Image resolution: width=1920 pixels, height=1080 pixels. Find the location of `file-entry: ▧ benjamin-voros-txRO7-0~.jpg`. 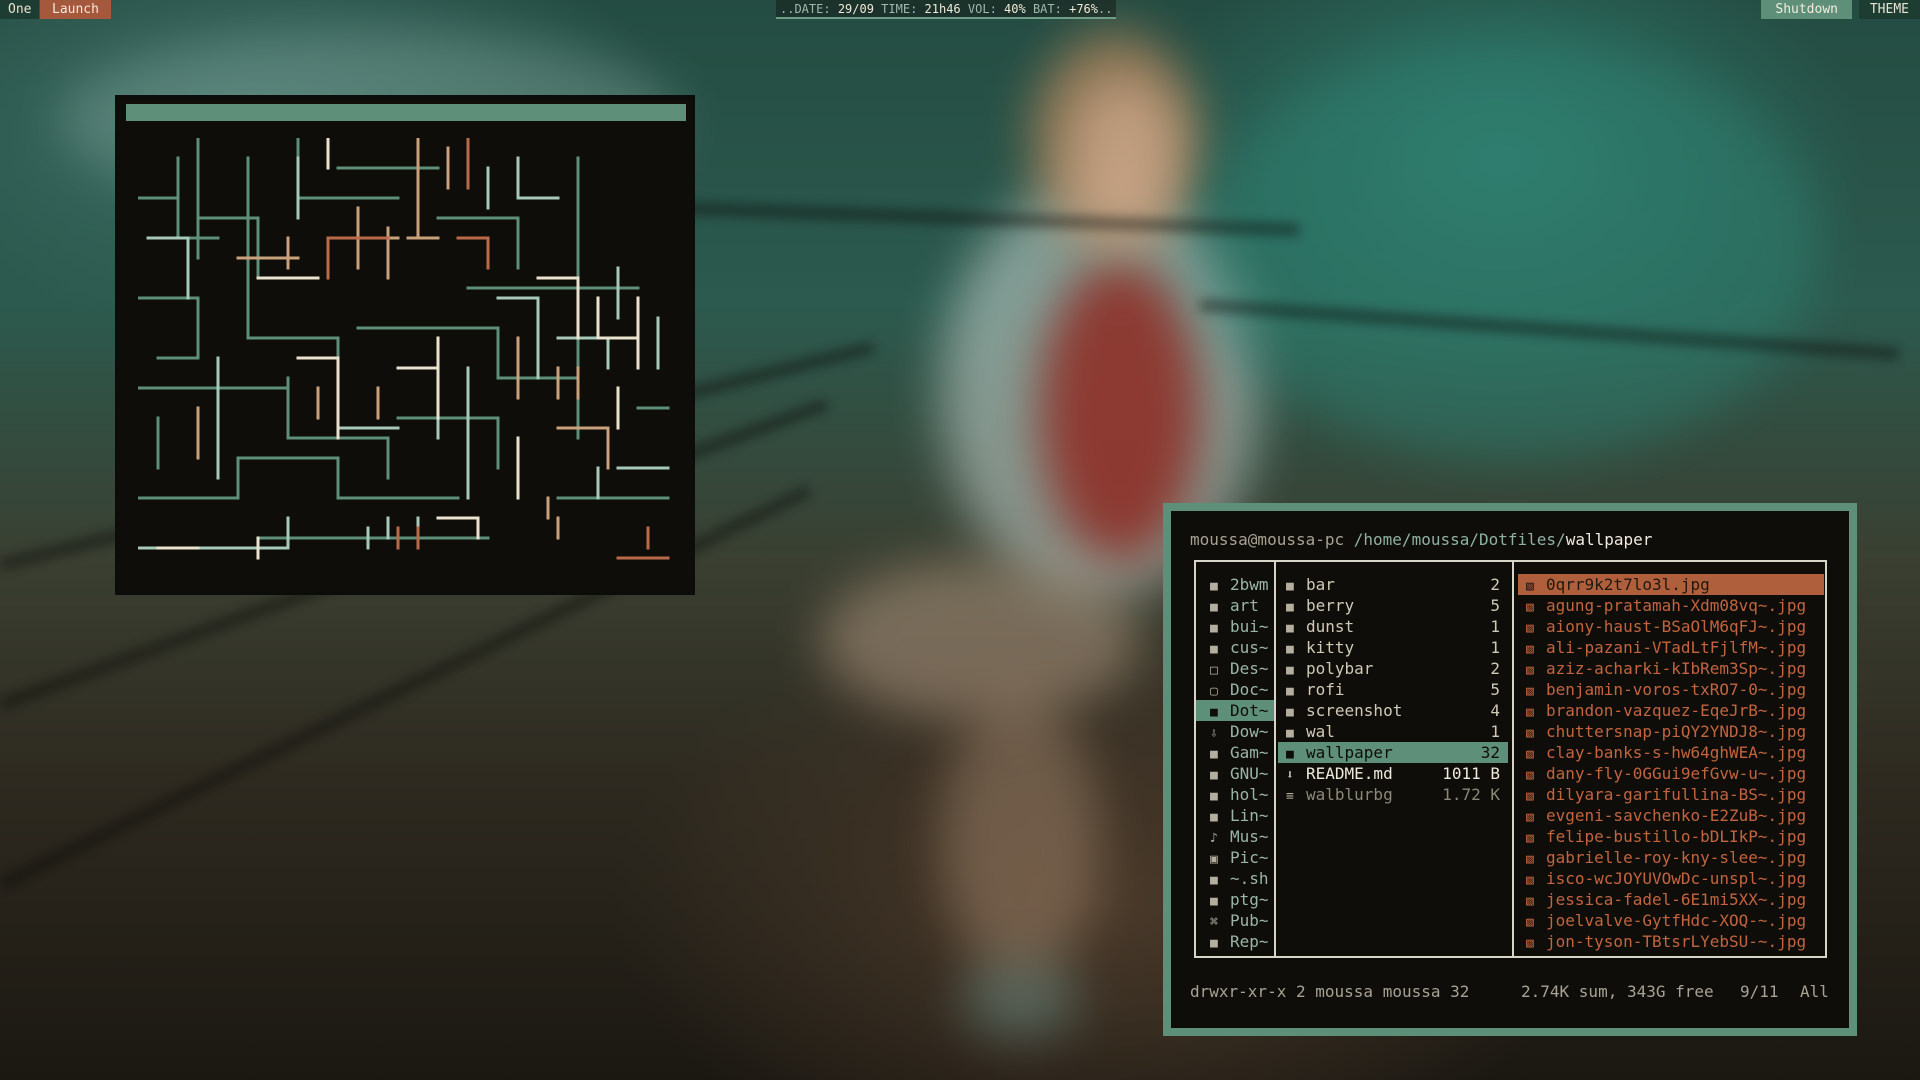

file-entry: ▧ benjamin-voros-txRO7-0~.jpg is located at coordinates (1671, 689).